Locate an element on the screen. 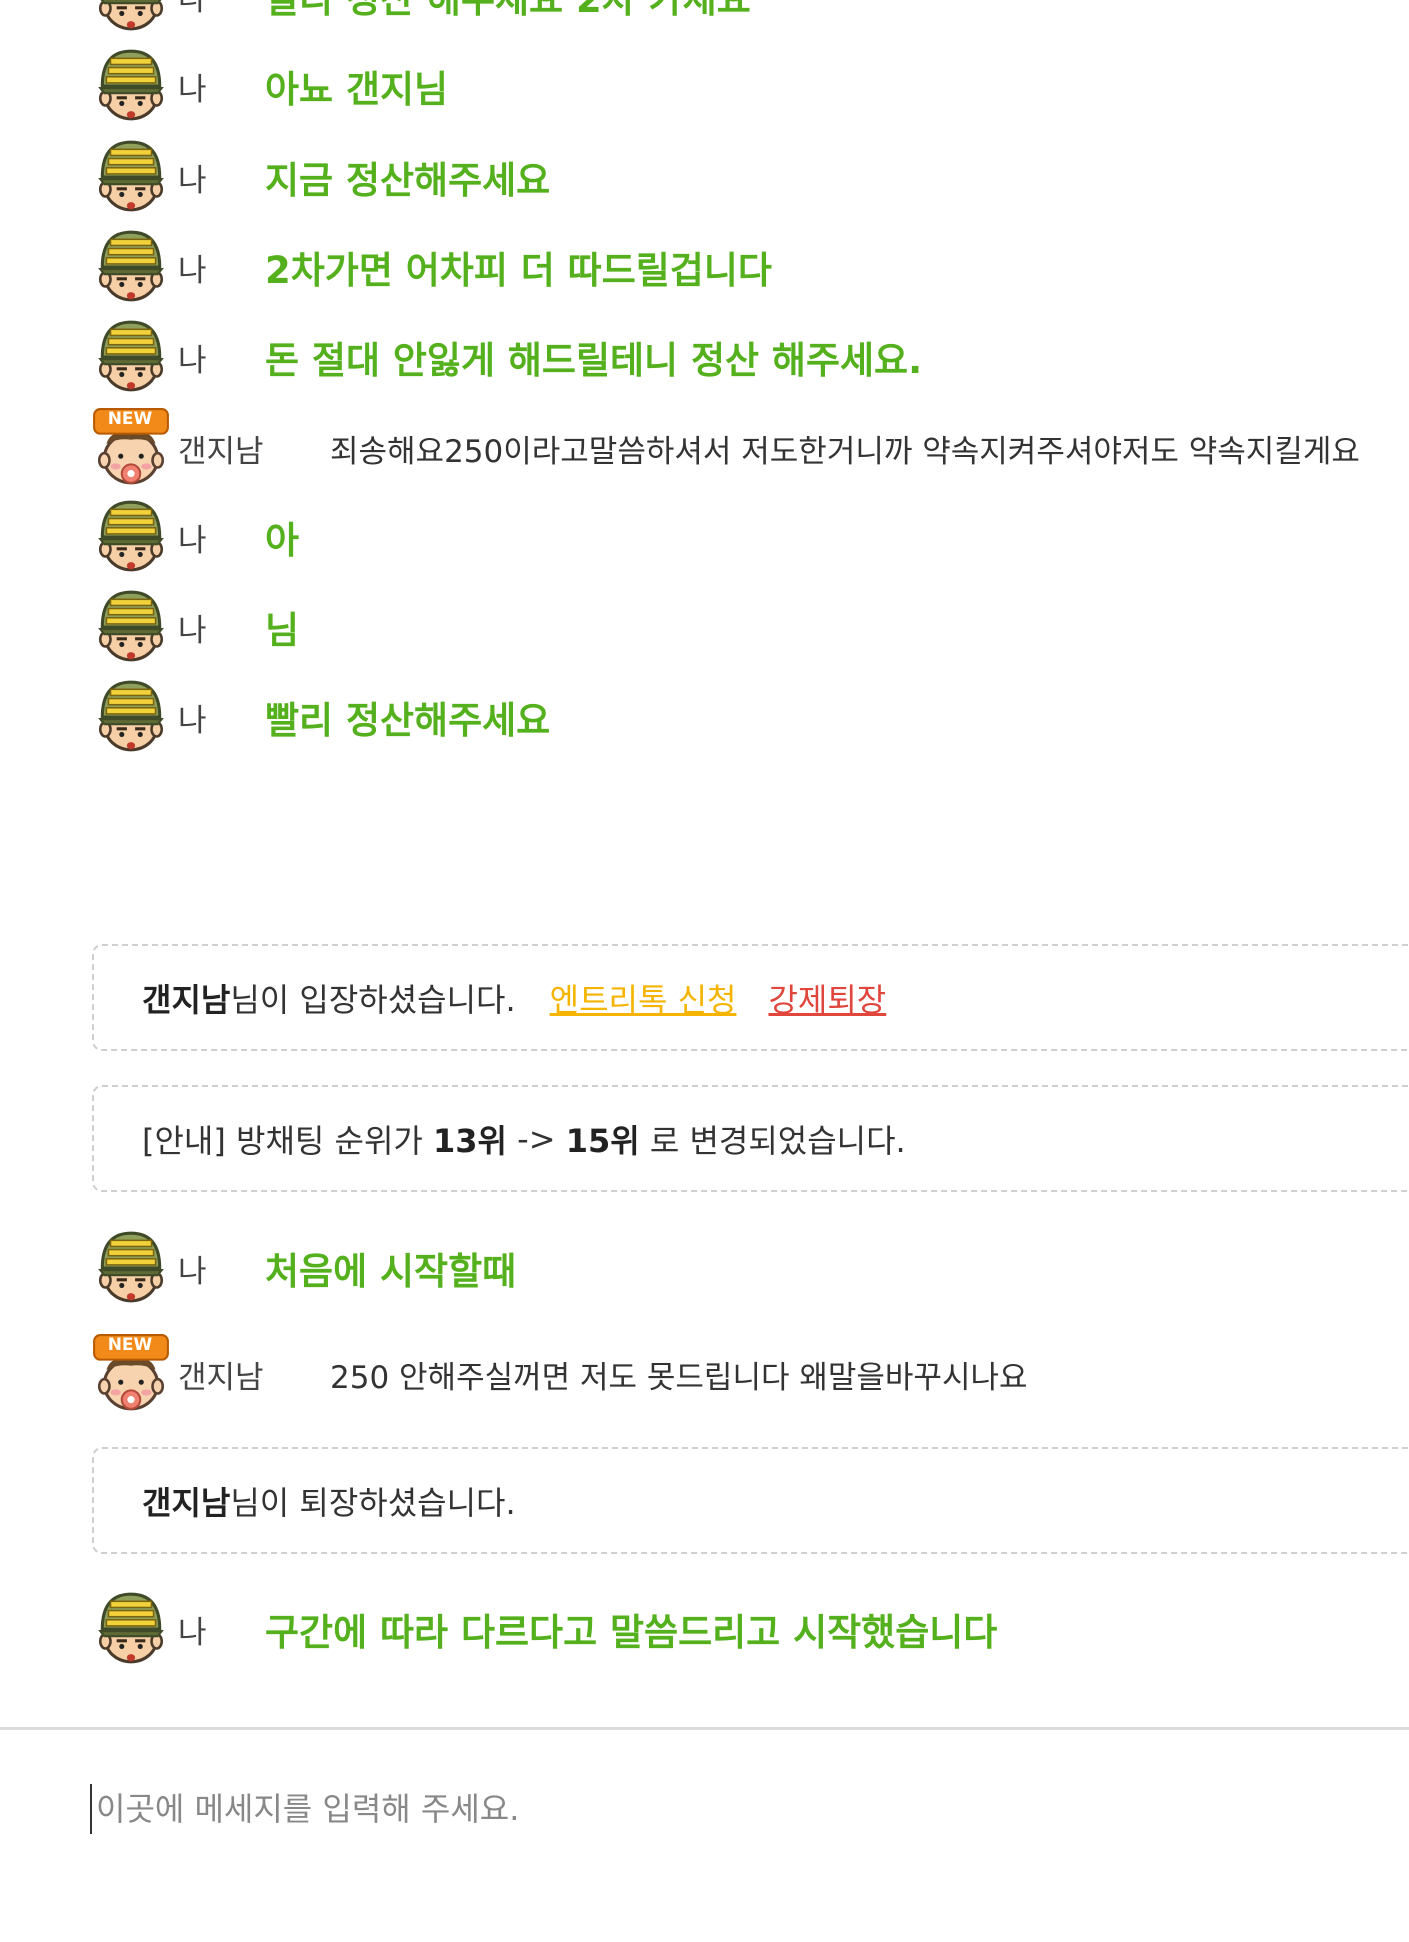 This screenshot has height=1942, width=1409. chat-row-me: 나 아뇨 갠지님 is located at coordinates (269, 86).